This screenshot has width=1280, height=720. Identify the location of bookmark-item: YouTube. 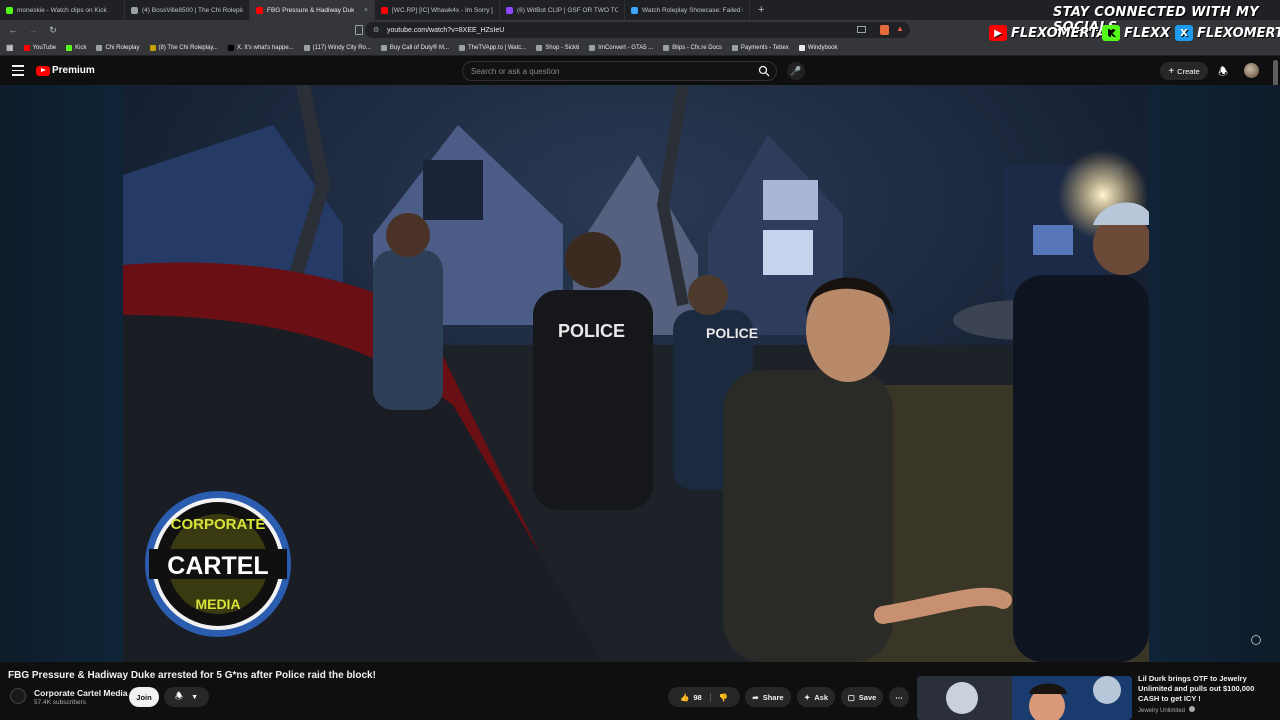
(40, 47).